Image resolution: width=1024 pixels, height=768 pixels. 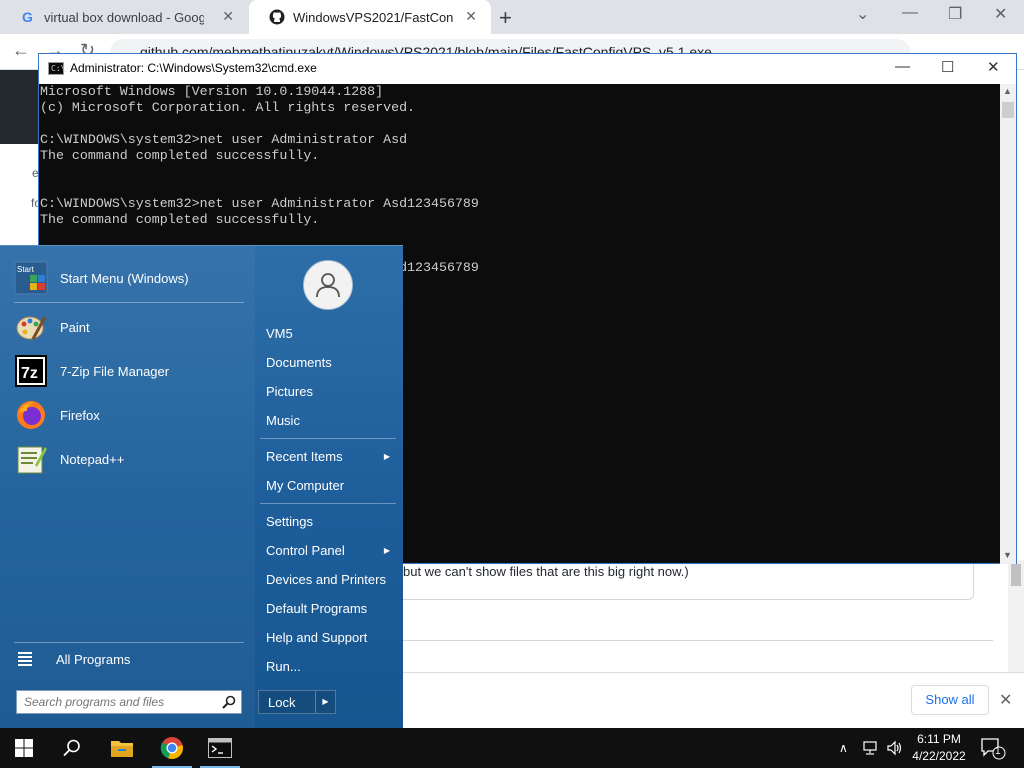 I want to click on taskbar-search-button, so click(x=72, y=748).